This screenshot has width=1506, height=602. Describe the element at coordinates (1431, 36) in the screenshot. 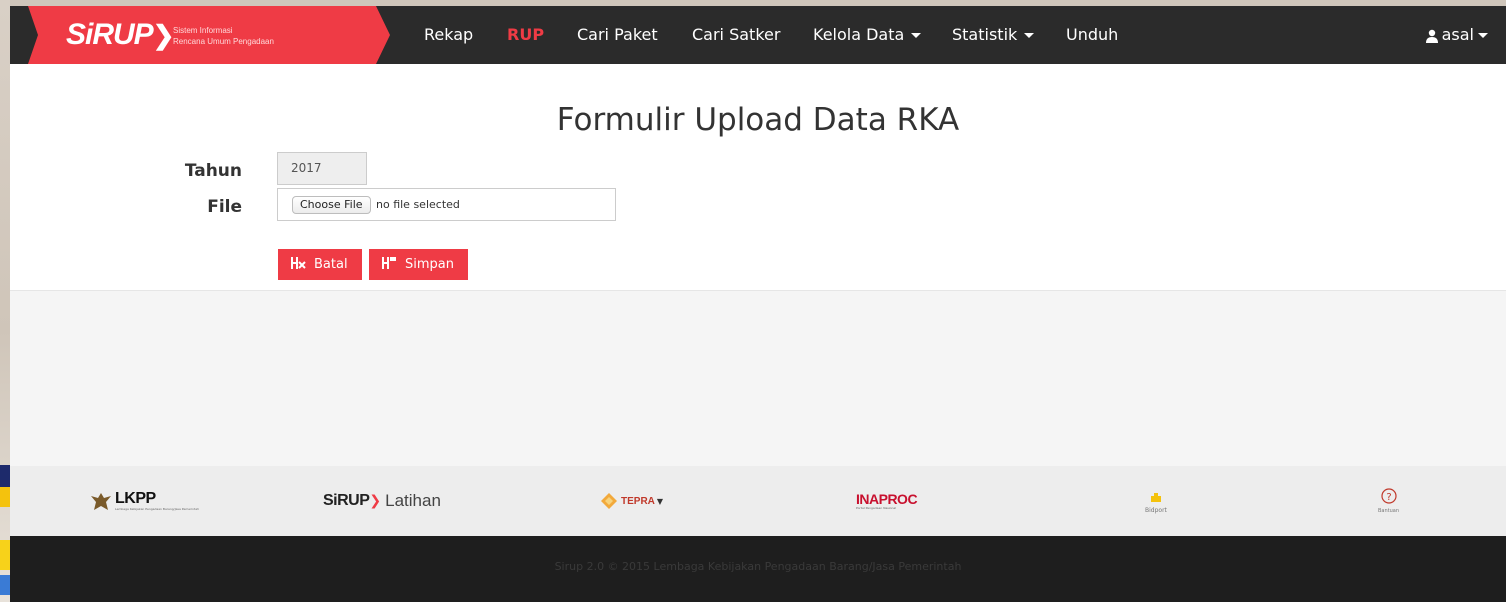

I see `user-icon` at that location.